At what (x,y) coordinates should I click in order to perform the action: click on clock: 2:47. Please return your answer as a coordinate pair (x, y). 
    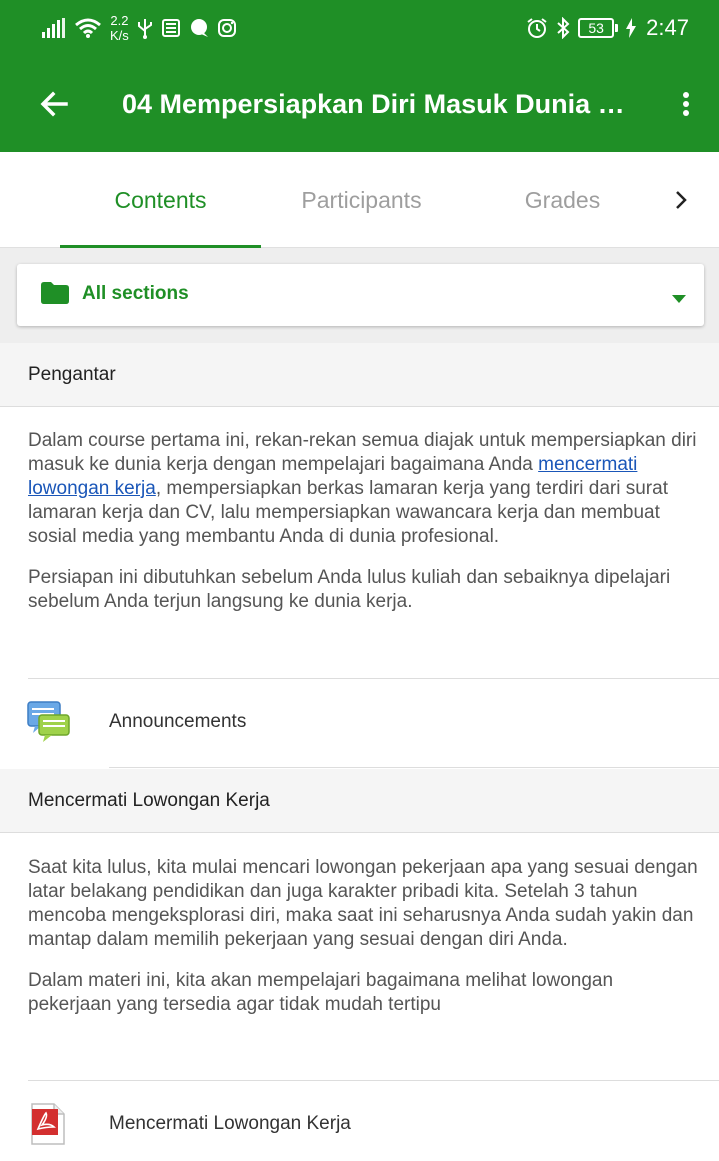
    Looking at the image, I should click on (667, 27).